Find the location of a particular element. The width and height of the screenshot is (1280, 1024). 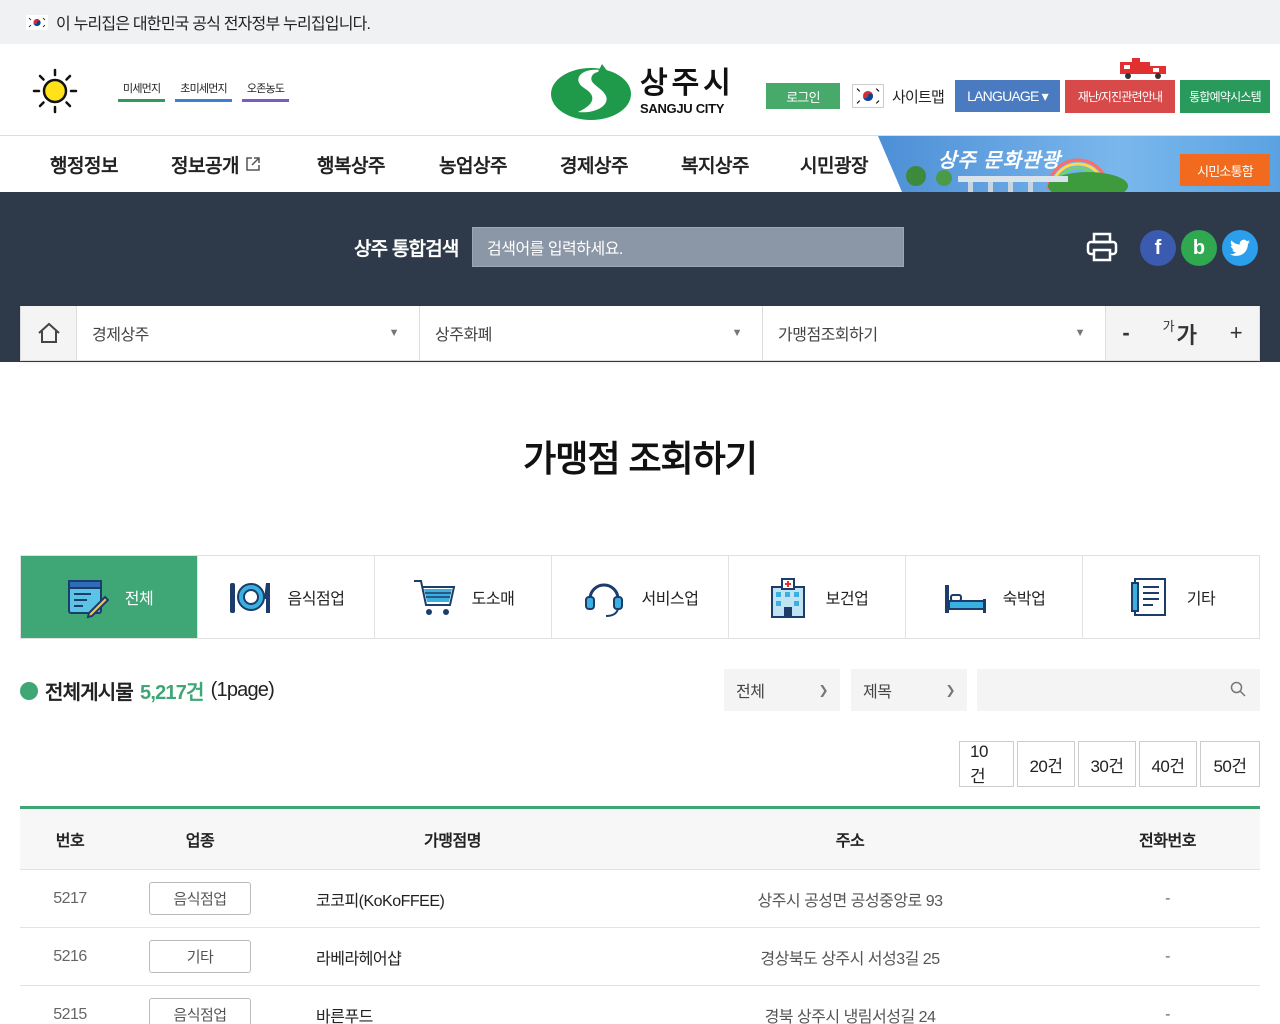

page-indicator: (1page) is located at coordinates (242, 690).